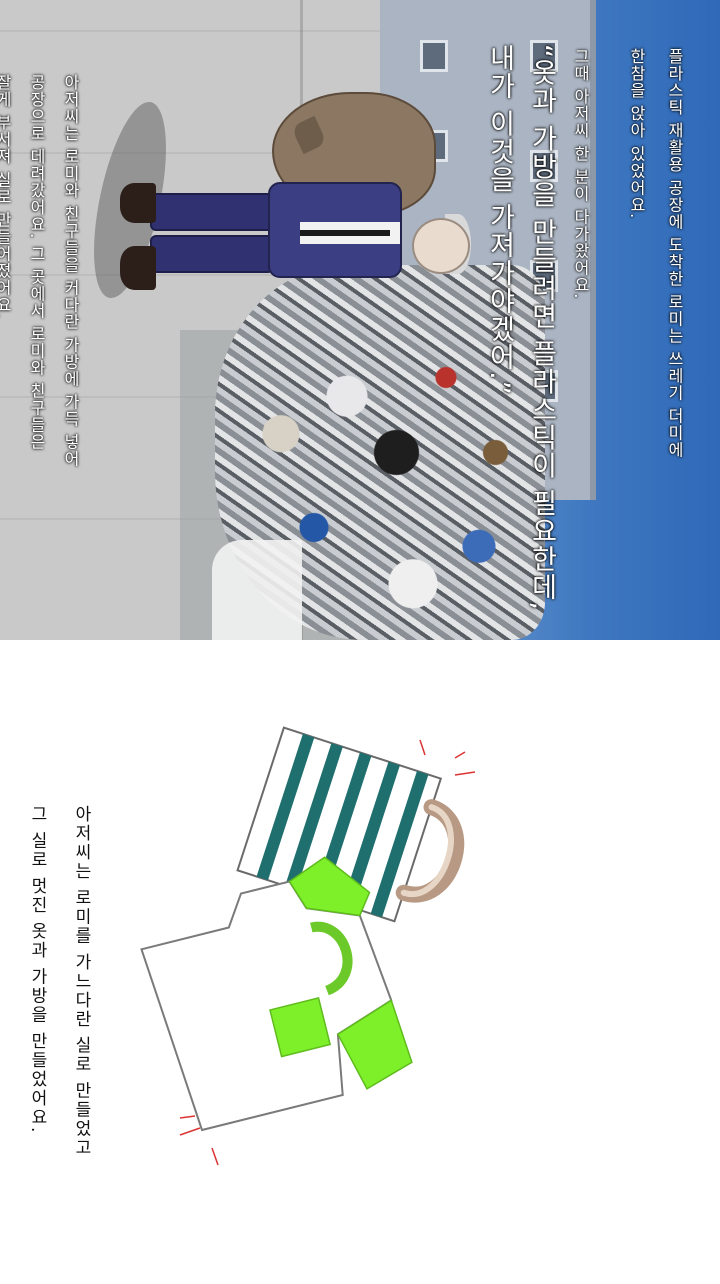  Describe the element at coordinates (499, 220) in the screenshot. I see `dialogue-line-2: 내가 이것을 가져가야겠어.”` at that location.